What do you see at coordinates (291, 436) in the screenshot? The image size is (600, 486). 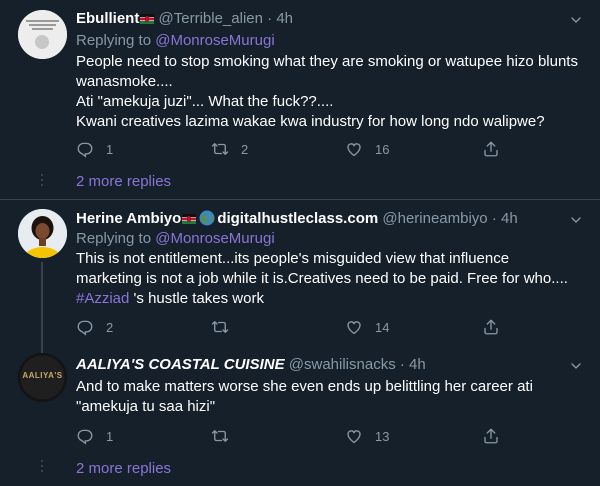 I see `tweet-actions: 1 13` at bounding box center [291, 436].